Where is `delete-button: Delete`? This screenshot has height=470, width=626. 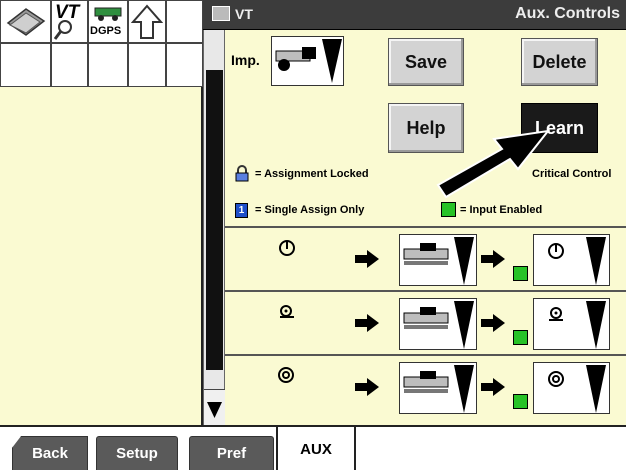 delete-button: Delete is located at coordinates (559, 62).